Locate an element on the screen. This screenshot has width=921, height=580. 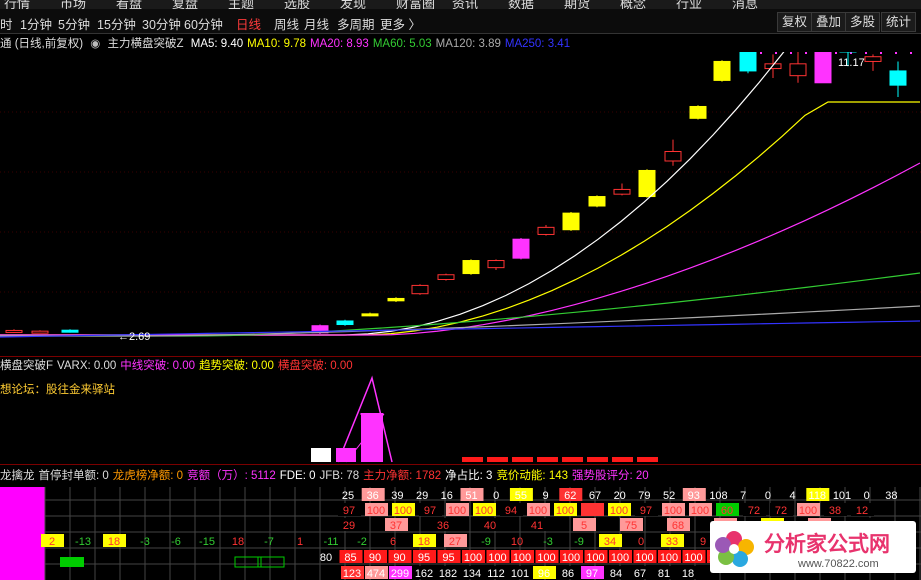
legend-item: FDE: 0 is located at coordinates (297, 476).